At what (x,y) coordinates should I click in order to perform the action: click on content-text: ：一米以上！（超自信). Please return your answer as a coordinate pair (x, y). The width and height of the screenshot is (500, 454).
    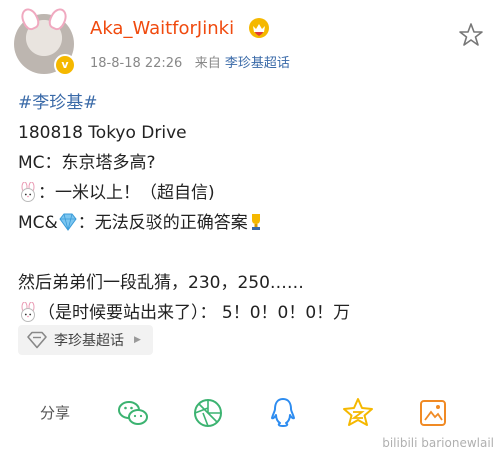
    Looking at the image, I should click on (126, 193).